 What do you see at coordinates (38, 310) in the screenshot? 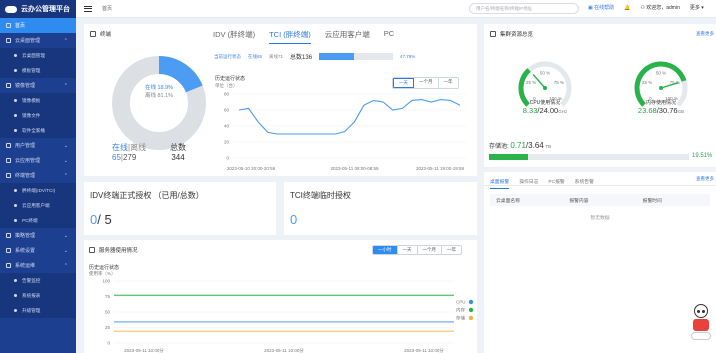
I see `sidebar-item: 升级管理` at bounding box center [38, 310].